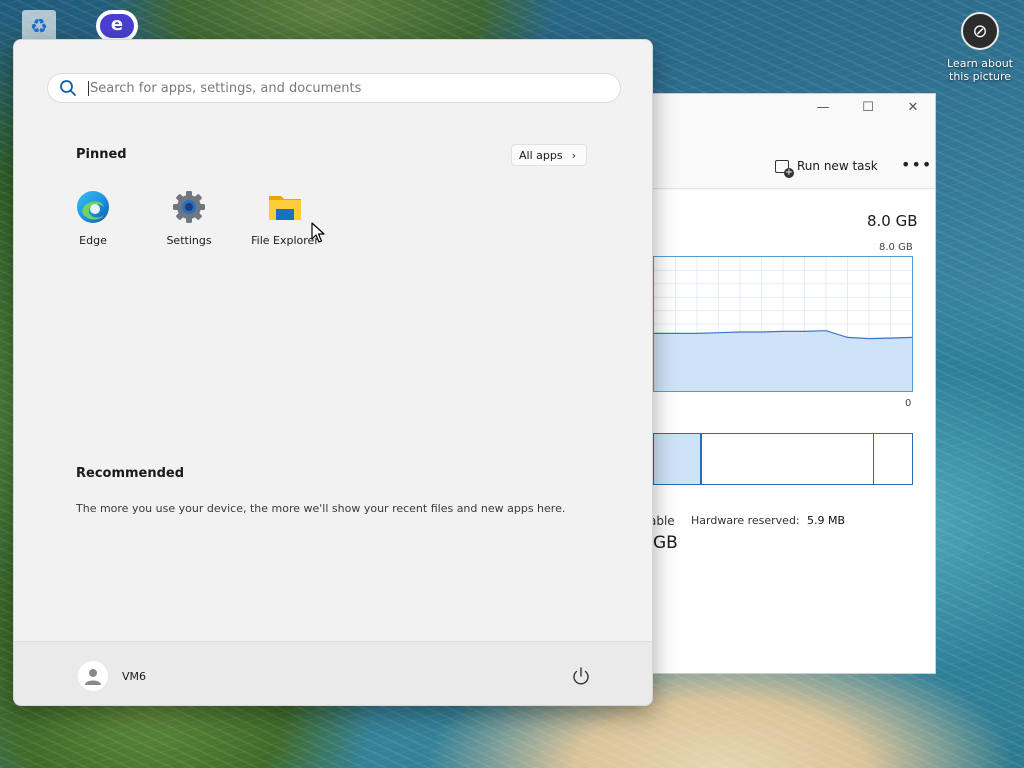 The height and width of the screenshot is (768, 1024). What do you see at coordinates (868, 107) in the screenshot?
I see `maximize-button: ☐` at bounding box center [868, 107].